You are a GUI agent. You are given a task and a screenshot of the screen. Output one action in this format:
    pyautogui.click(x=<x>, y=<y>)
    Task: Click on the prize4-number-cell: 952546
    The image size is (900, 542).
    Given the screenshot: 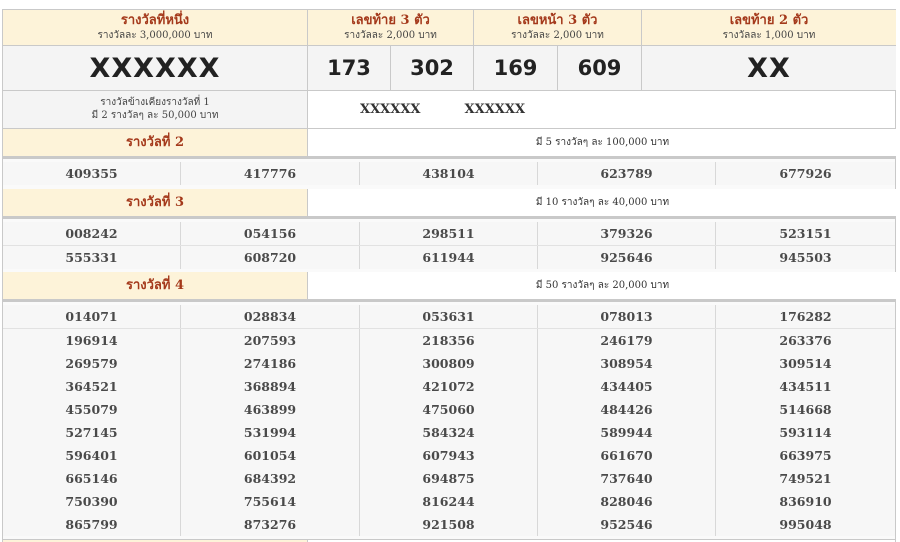 What is the action you would take?
    pyautogui.click(x=627, y=524)
    